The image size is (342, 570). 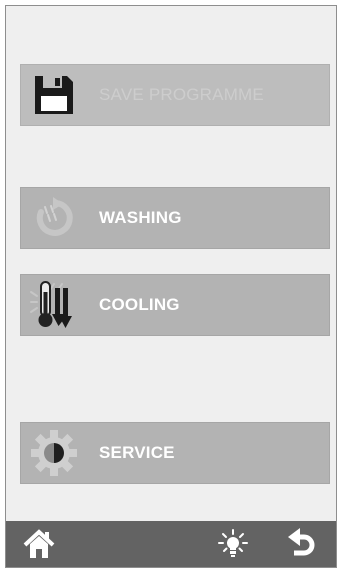 I want to click on floppy-disk-icon, so click(x=54, y=95).